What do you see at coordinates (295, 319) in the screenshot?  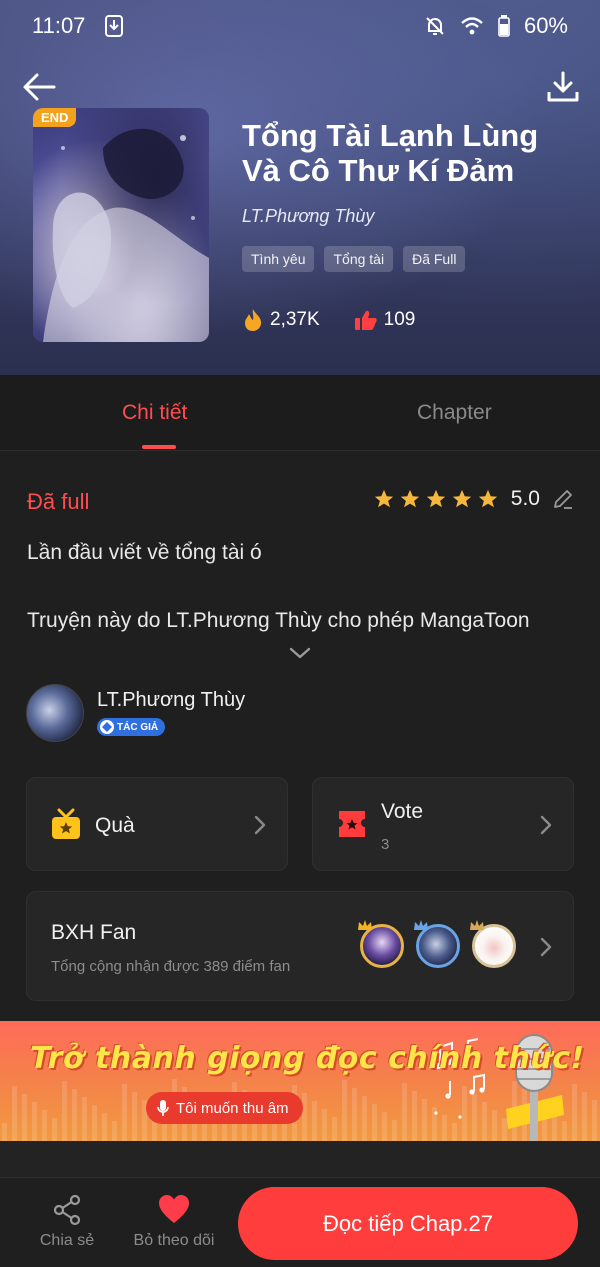 I see `views-count: 2,37K` at bounding box center [295, 319].